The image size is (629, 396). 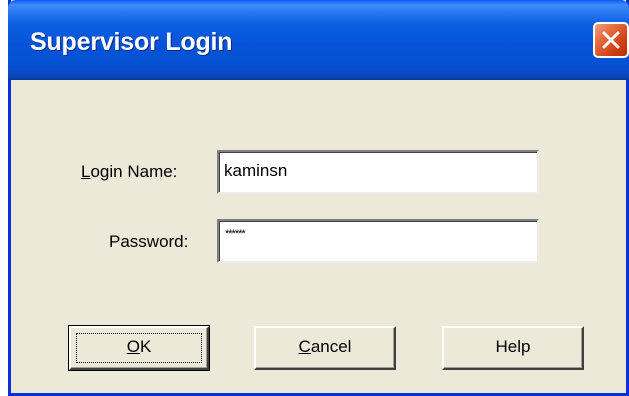 I want to click on help-button-label: Help, so click(x=513, y=346).